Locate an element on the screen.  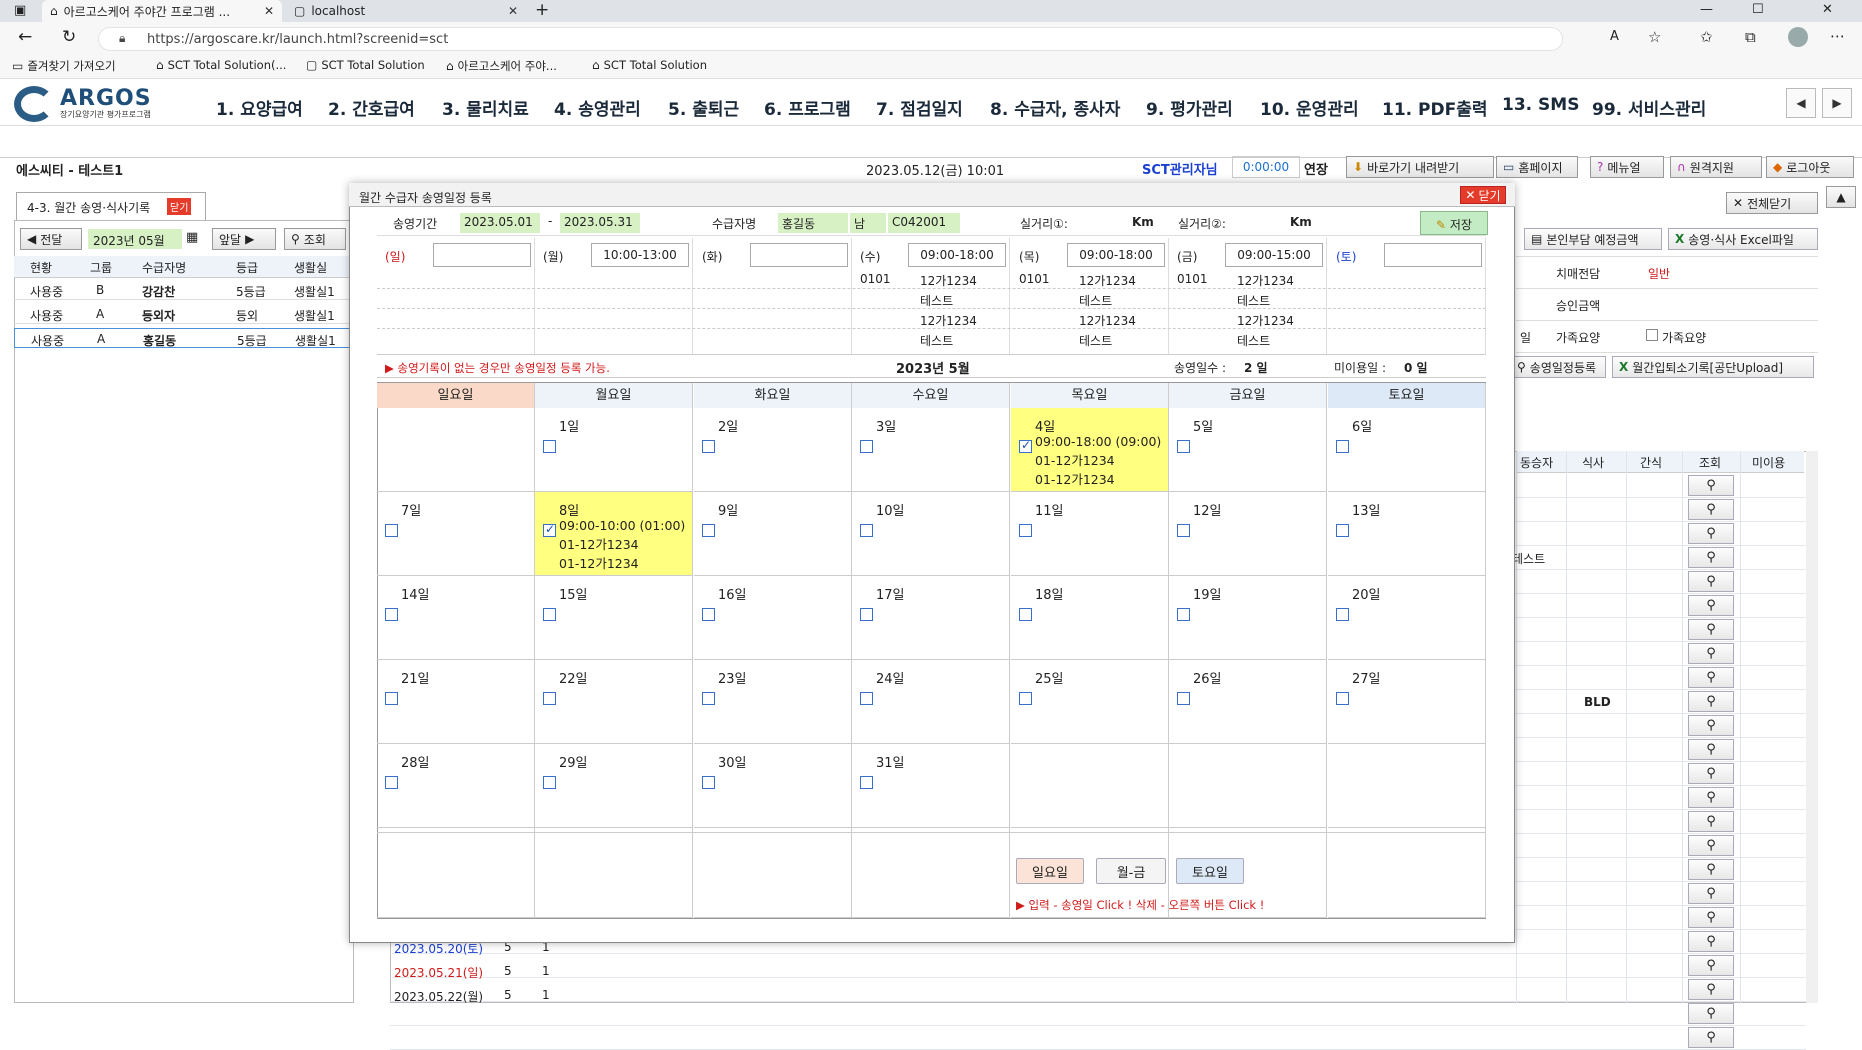
family-checkbox is located at coordinates (1652, 335).